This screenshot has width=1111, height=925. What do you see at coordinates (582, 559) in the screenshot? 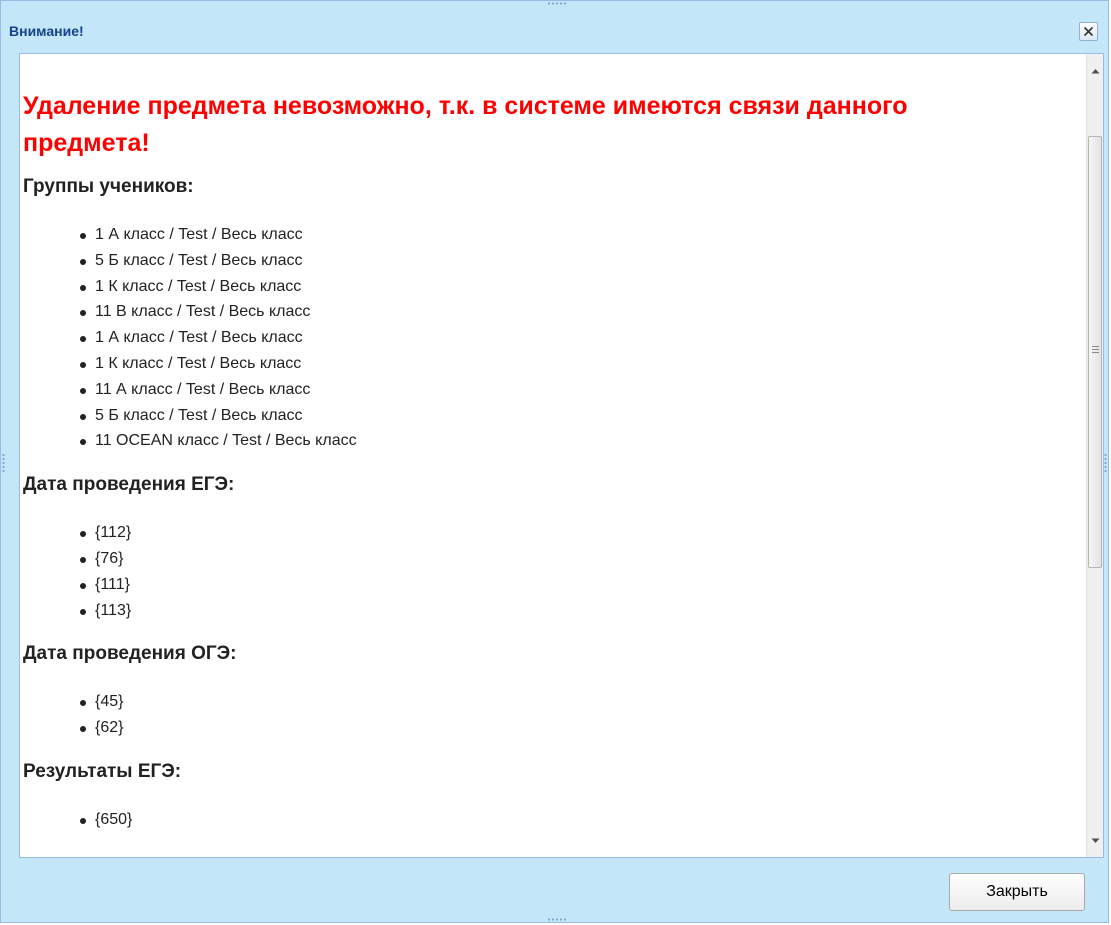
I see `list-item: {76}` at bounding box center [582, 559].